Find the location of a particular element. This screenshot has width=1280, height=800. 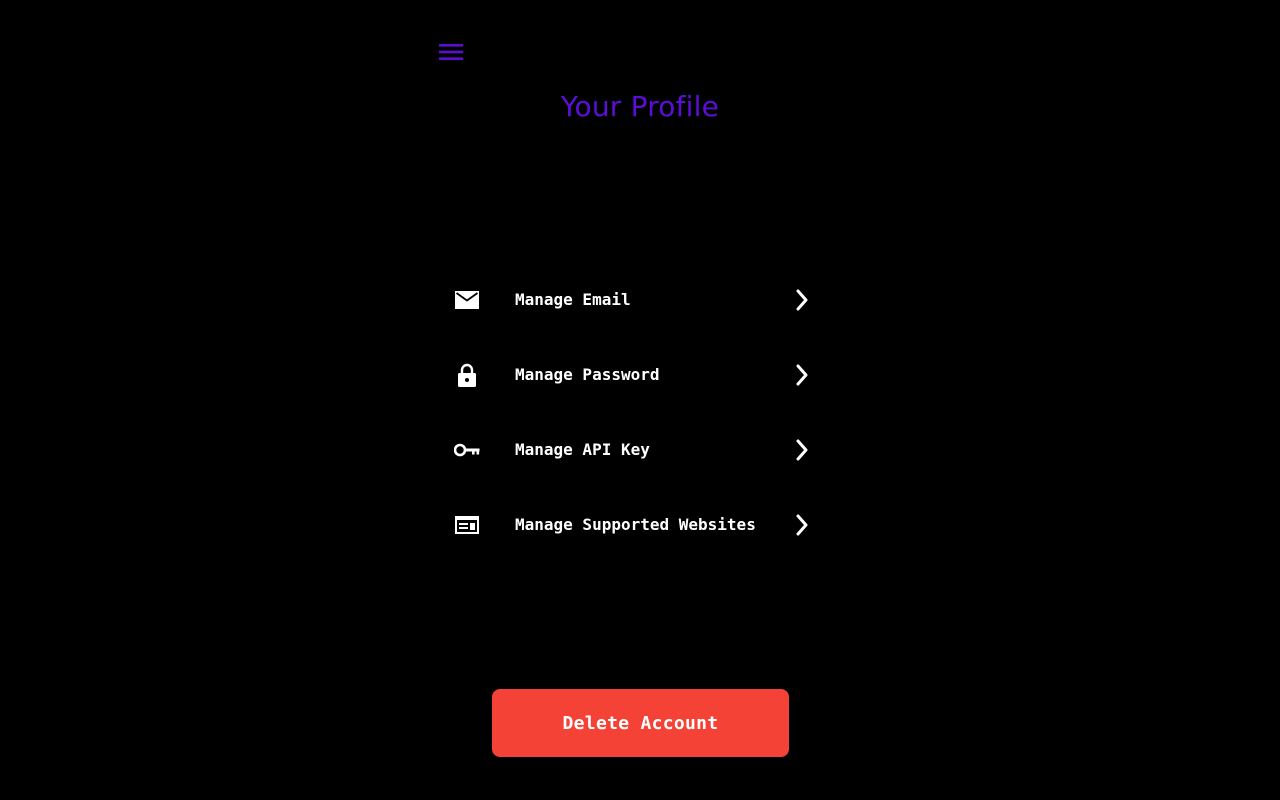

menu-item-label: Manage Email is located at coordinates (573, 299).